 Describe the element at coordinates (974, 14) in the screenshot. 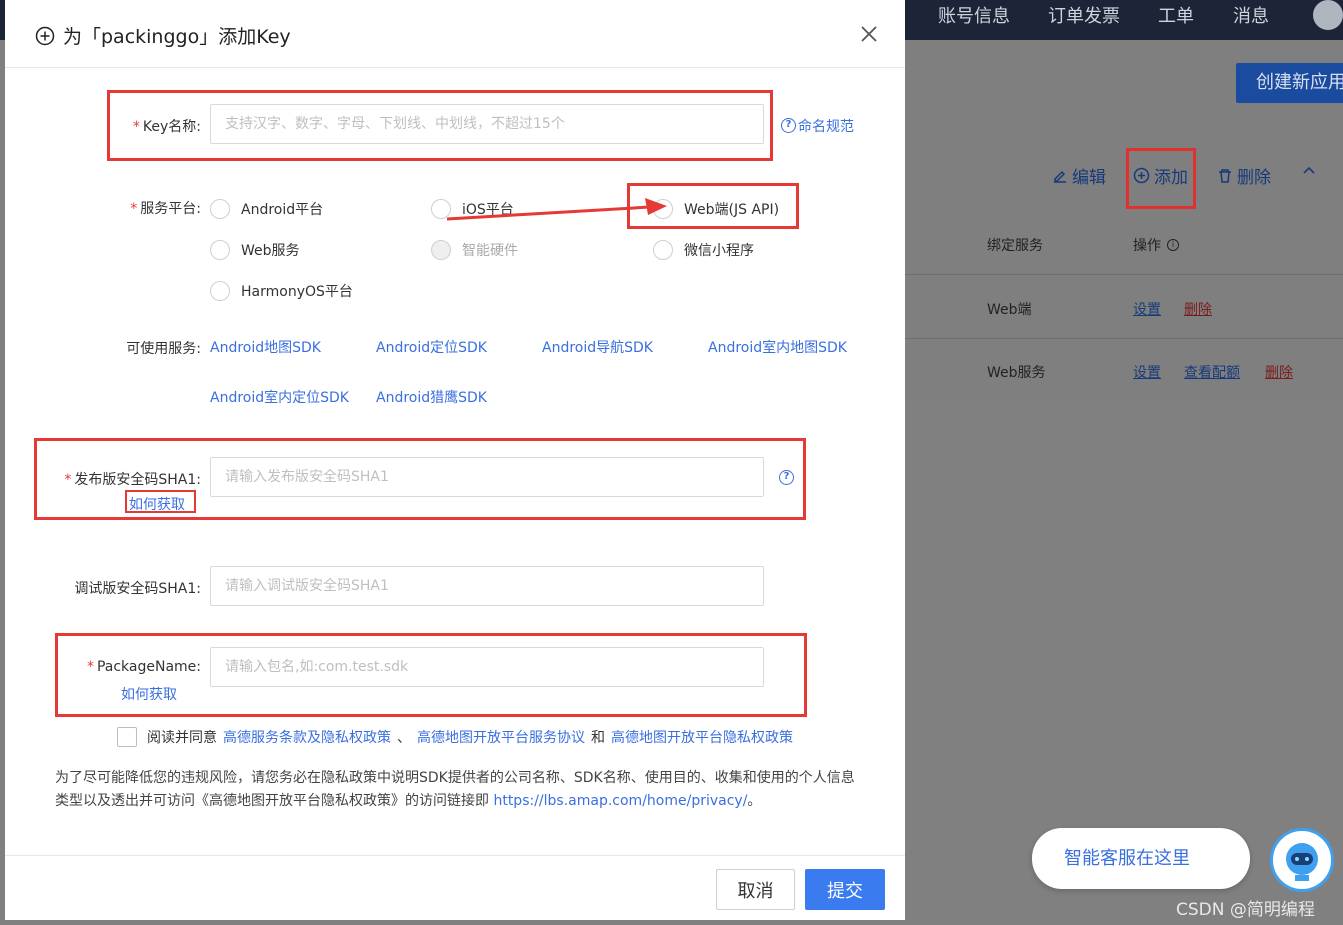

I see `nav-account: 账号信息` at that location.